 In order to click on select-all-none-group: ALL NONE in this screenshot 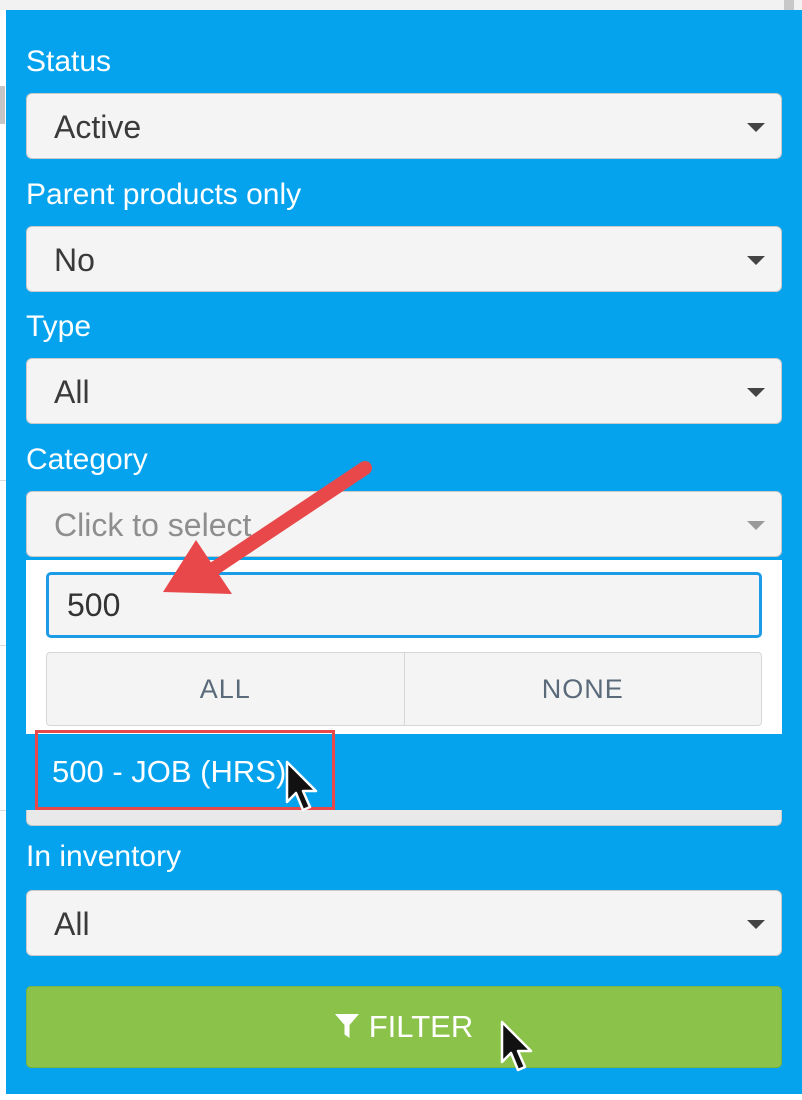, I will do `click(404, 689)`.